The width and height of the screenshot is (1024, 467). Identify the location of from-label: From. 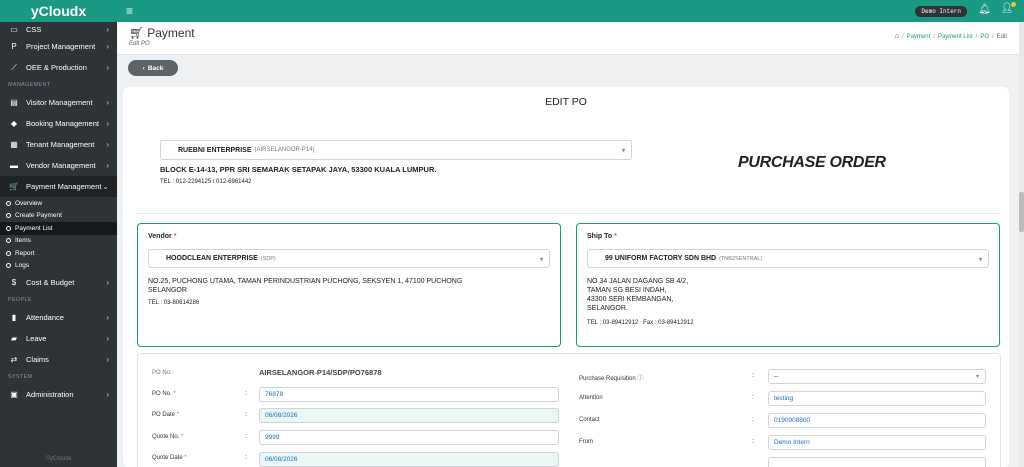
(586, 442).